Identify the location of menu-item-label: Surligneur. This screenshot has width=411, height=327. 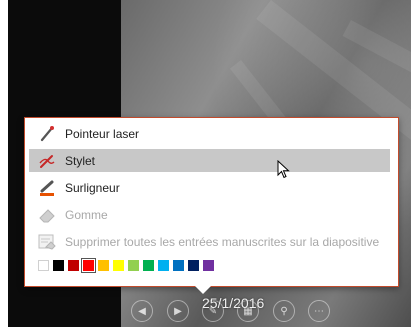
(92, 187).